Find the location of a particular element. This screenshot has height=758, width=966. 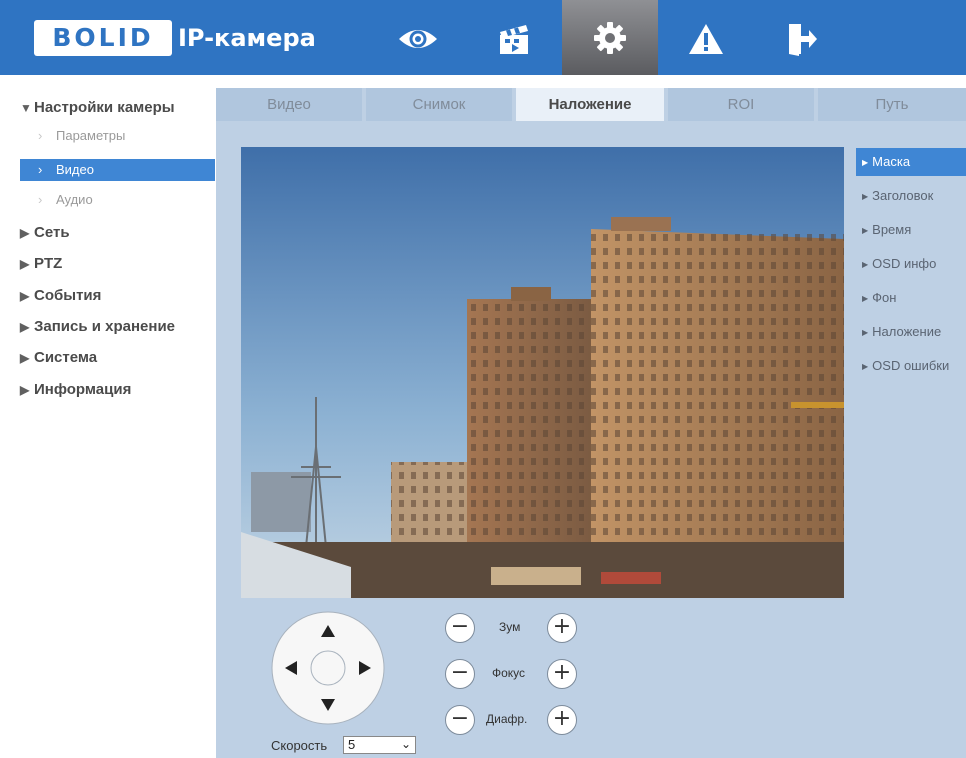

sidebar-group-label: Запись и хранение is located at coordinates (105, 326).